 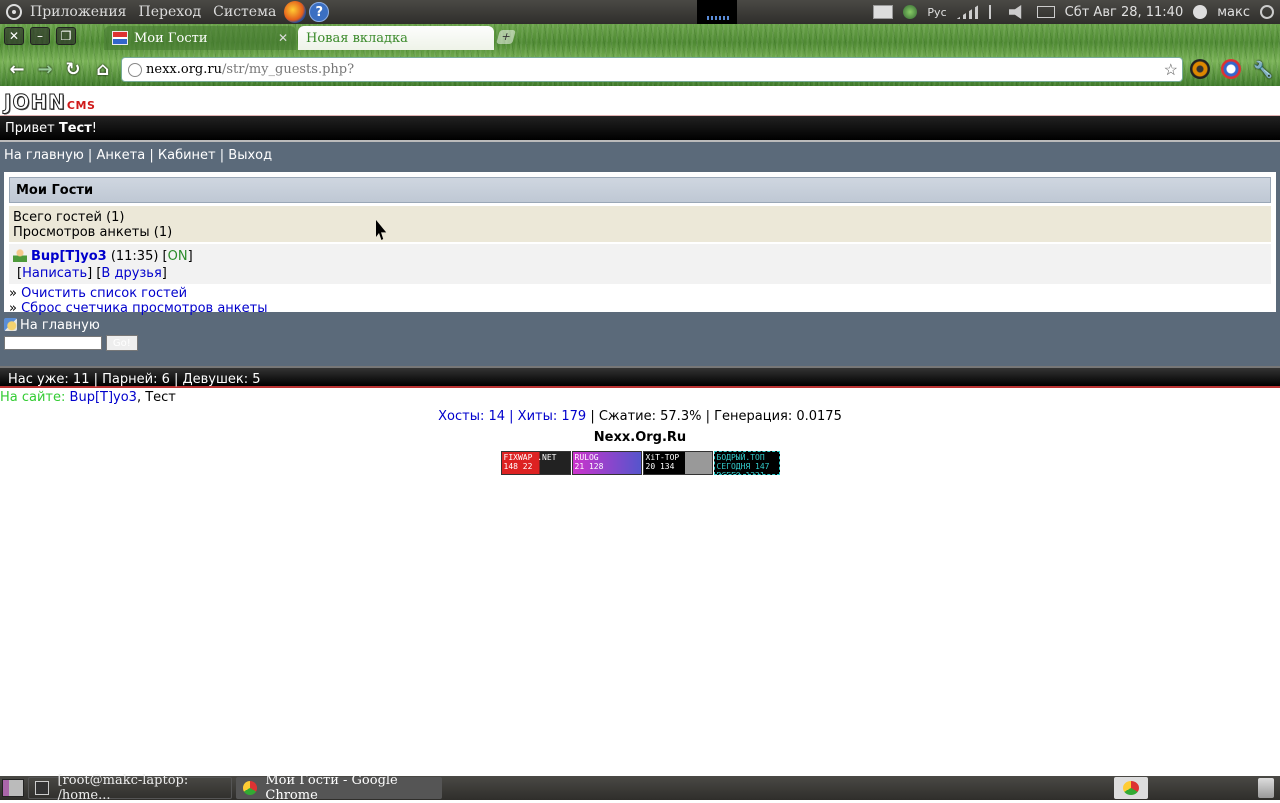 What do you see at coordinates (40, 36) in the screenshot?
I see `minimize-window-icon: –` at bounding box center [40, 36].